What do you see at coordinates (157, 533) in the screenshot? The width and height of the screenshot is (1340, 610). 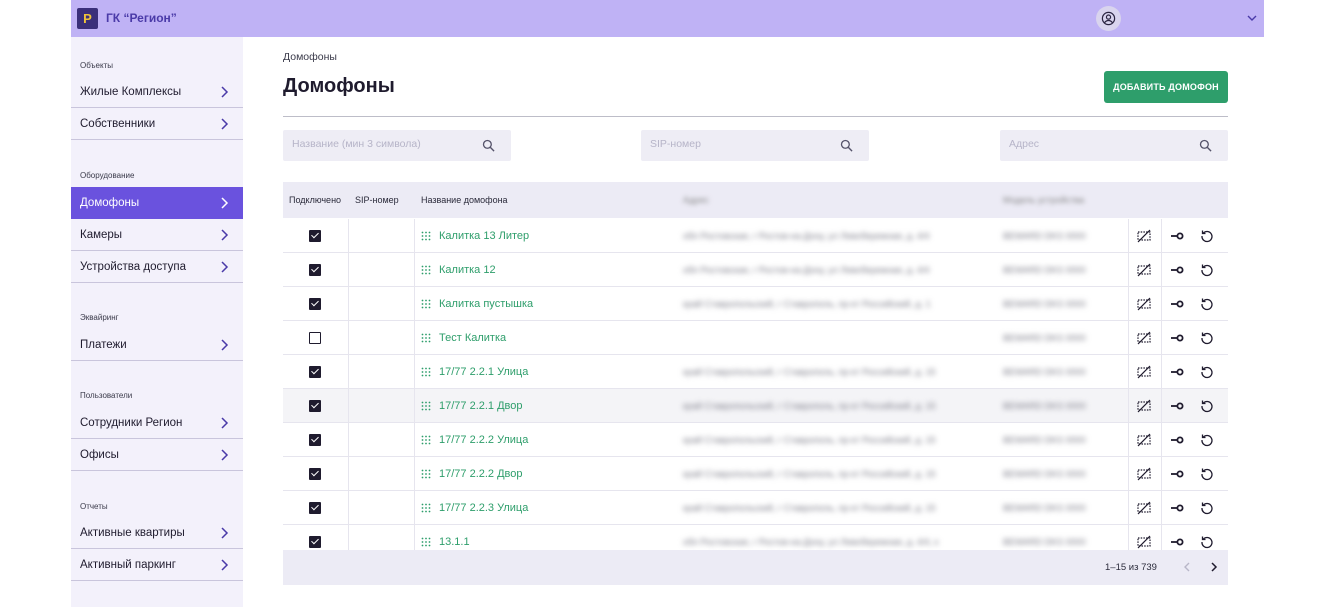 I see `sidebar-item-active-apartments: Активные квартиры` at bounding box center [157, 533].